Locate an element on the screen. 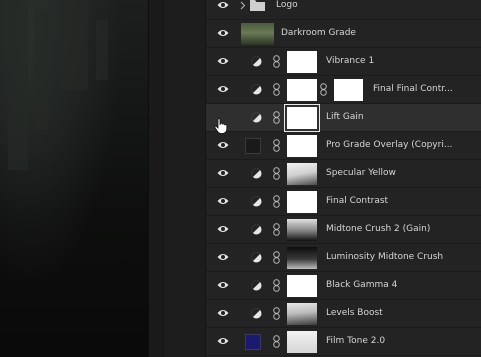  layer-row-specular-yellow: Specular Yellow is located at coordinates (343, 174).